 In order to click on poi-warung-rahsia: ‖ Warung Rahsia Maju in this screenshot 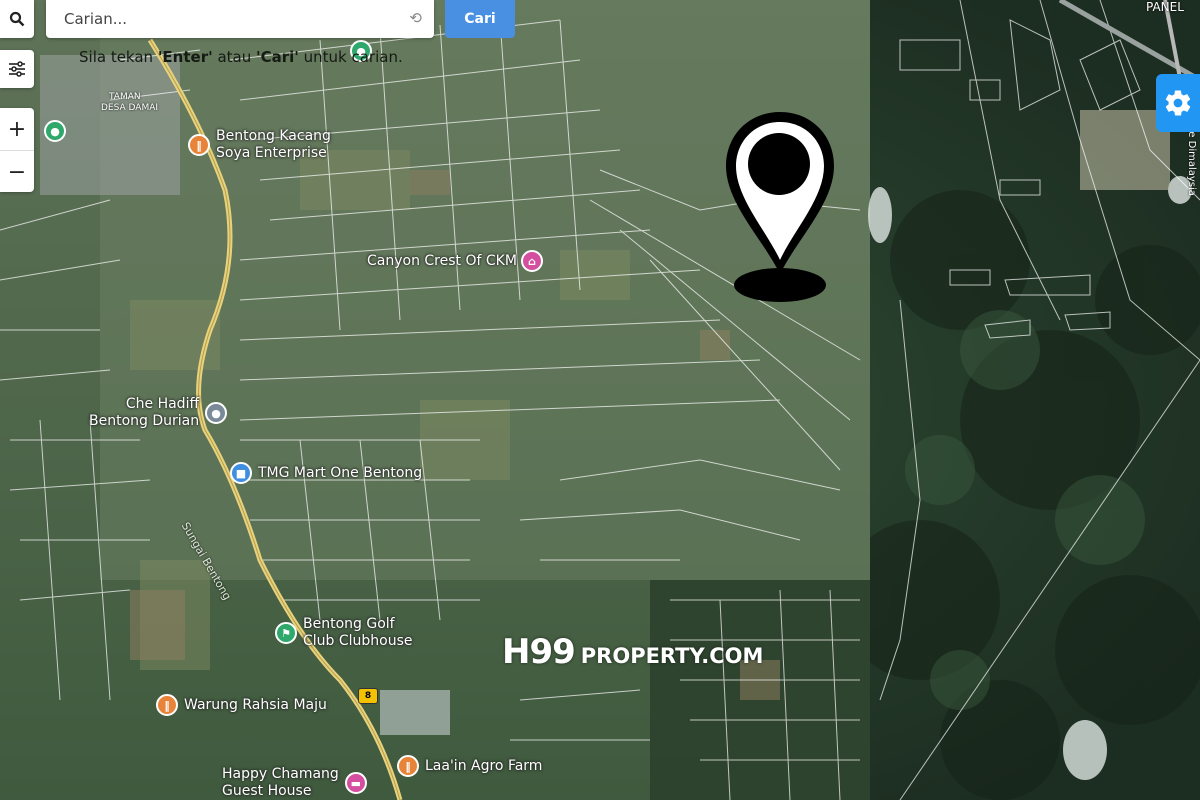, I will do `click(241, 705)`.